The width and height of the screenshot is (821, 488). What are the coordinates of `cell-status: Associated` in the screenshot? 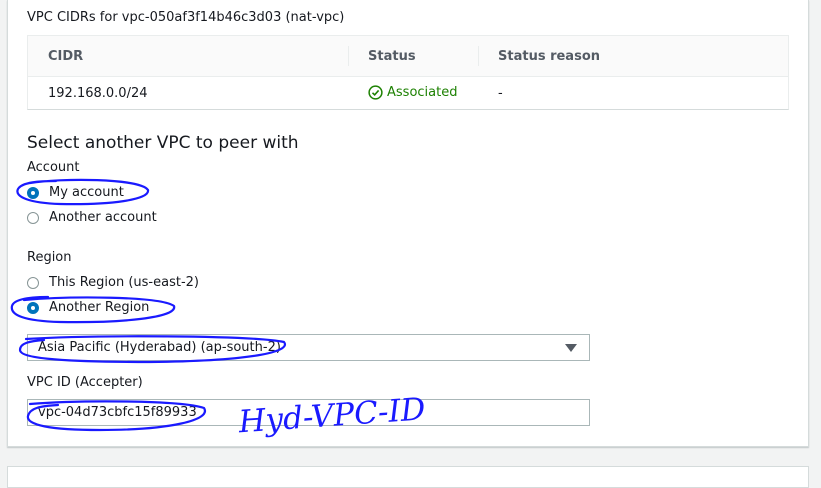 It's located at (412, 92).